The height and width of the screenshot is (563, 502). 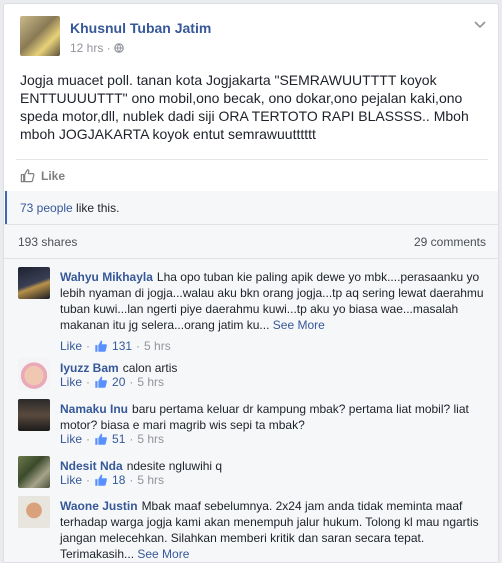 What do you see at coordinates (118, 480) in the screenshot?
I see `comment-like-count: 18` at bounding box center [118, 480].